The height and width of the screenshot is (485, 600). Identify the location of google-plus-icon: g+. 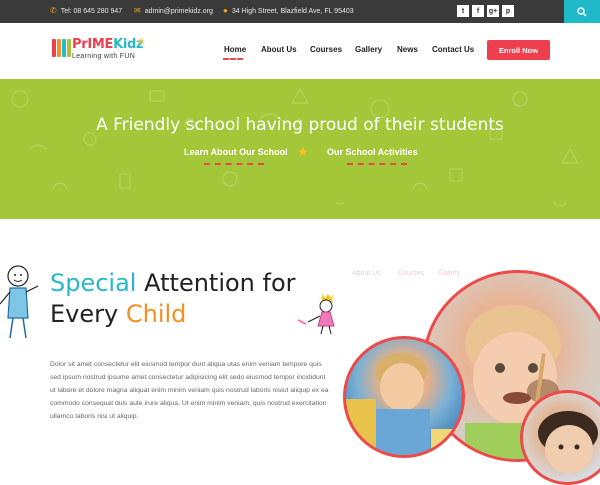
(493, 11).